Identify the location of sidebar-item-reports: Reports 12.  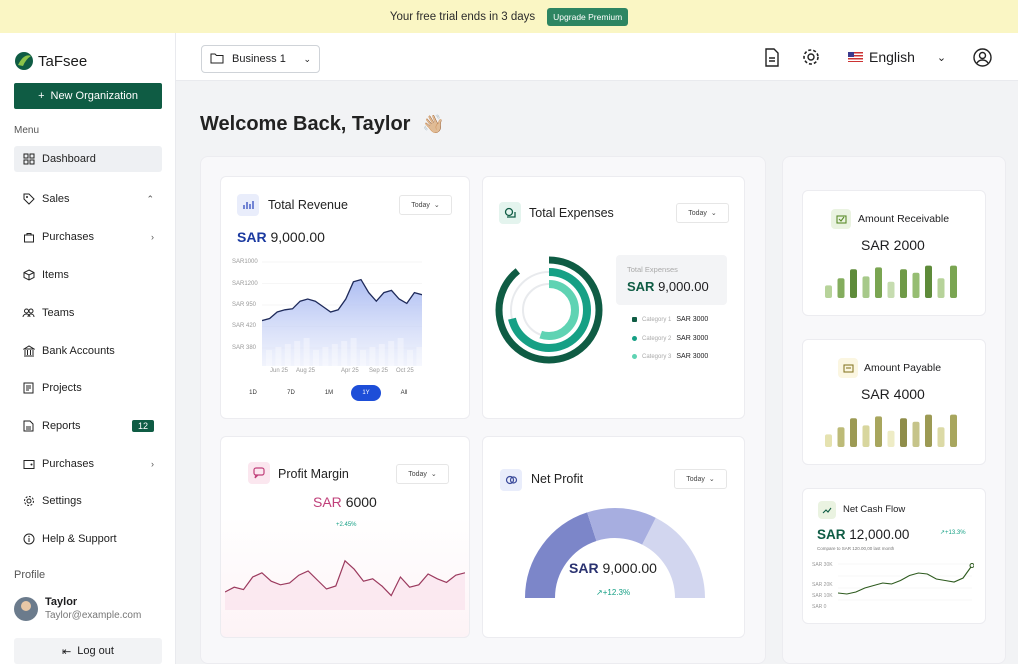
(88, 426).